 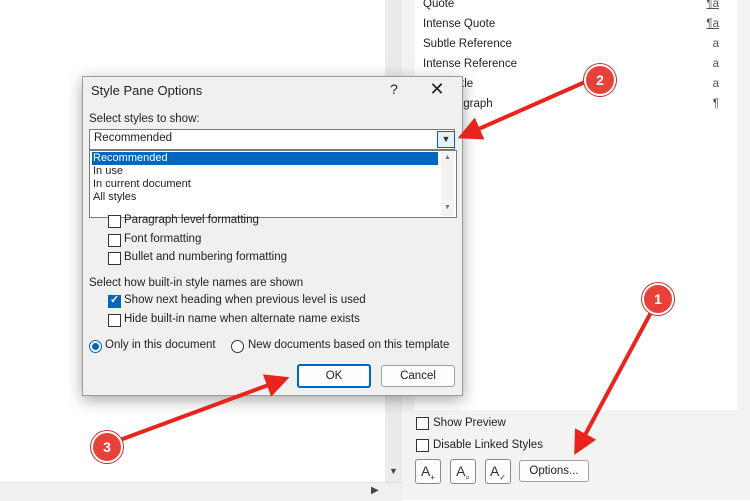 What do you see at coordinates (615, 380) in the screenshot?
I see `arrow-to-options` at bounding box center [615, 380].